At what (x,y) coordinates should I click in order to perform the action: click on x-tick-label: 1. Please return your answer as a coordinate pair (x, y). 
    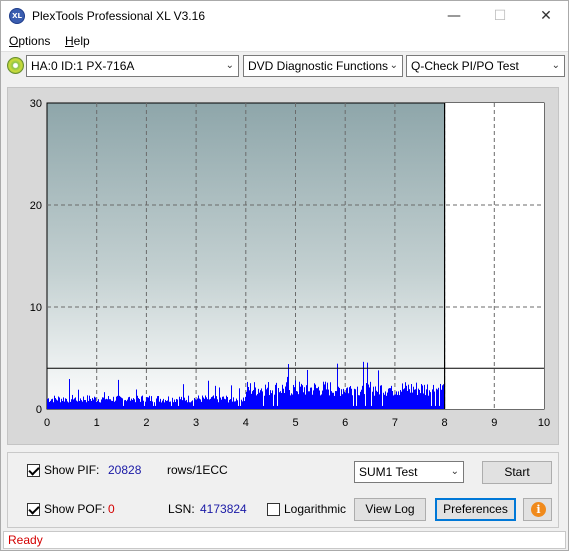
    Looking at the image, I should click on (97, 423).